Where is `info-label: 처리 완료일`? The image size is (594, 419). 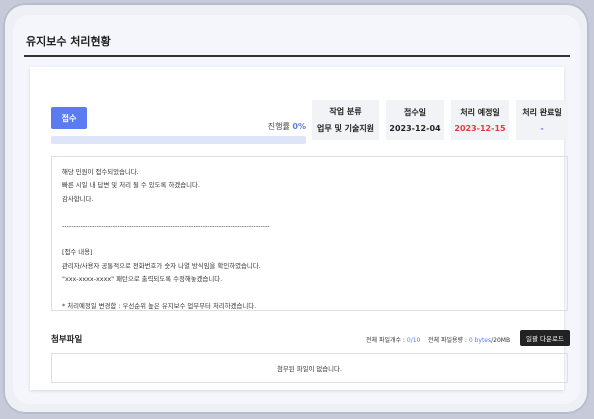 info-label: 처리 완료일 is located at coordinates (542, 112).